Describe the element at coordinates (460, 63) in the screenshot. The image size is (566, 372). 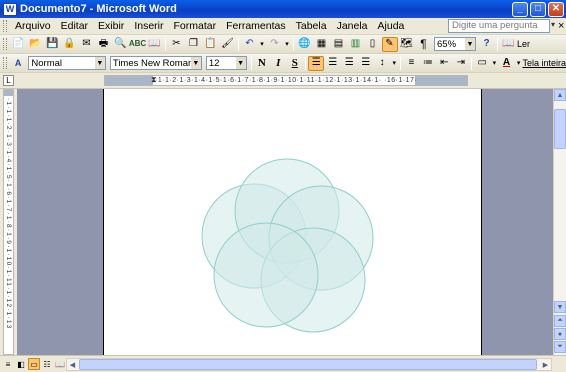
I see `increase-indent-icon: ⇥` at that location.